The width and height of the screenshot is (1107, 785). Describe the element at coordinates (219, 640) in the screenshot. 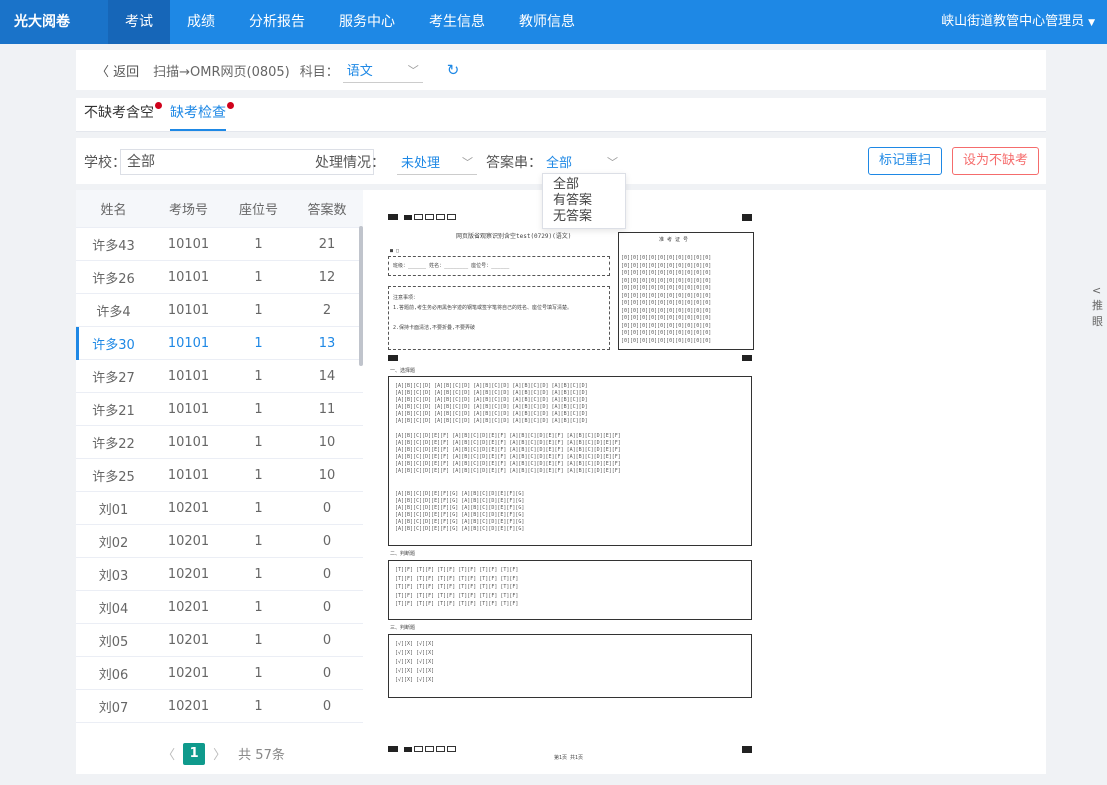

I see `table-row: 刘05 10201 1 0` at that location.